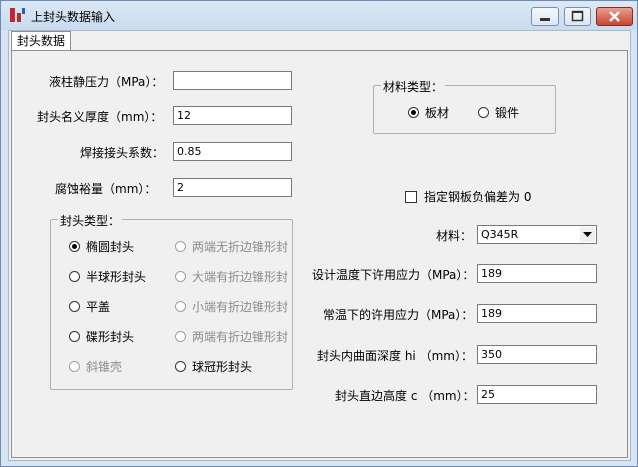  What do you see at coordinates (398, 315) in the screenshot?
I see `room-temp-stress-label: 常温下的许用应力（MPa）：` at bounding box center [398, 315].